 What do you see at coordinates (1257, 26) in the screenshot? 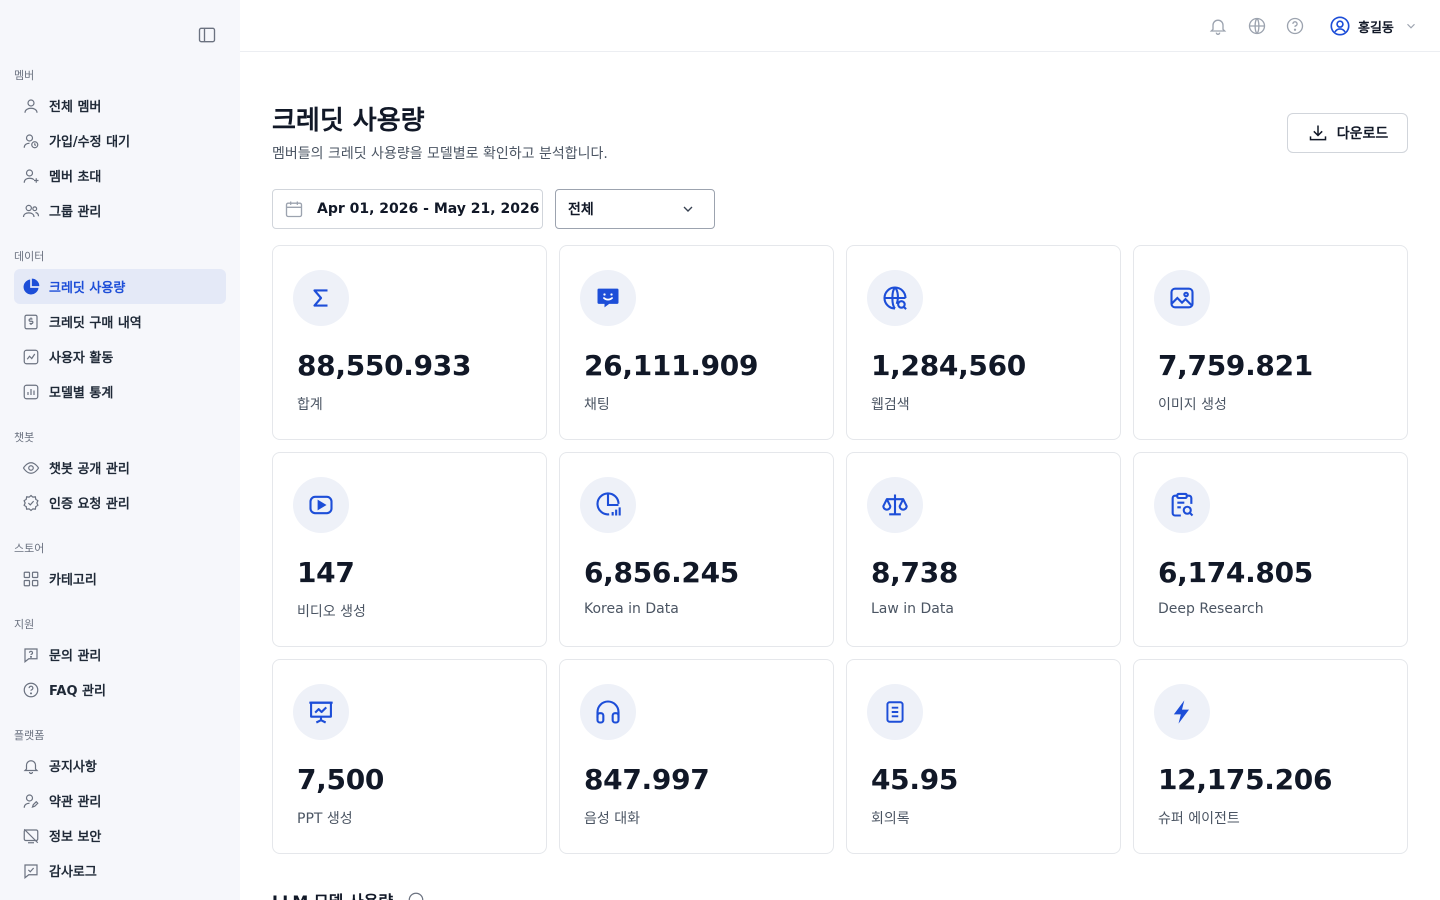
I see `globe-icon` at bounding box center [1257, 26].